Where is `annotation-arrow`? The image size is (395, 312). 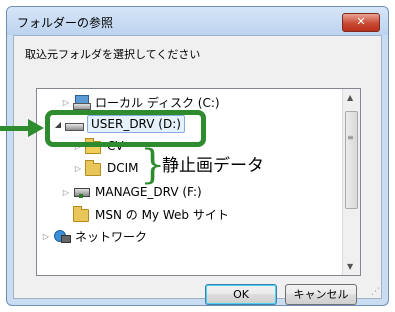 annotation-arrow is located at coordinates (15, 128).